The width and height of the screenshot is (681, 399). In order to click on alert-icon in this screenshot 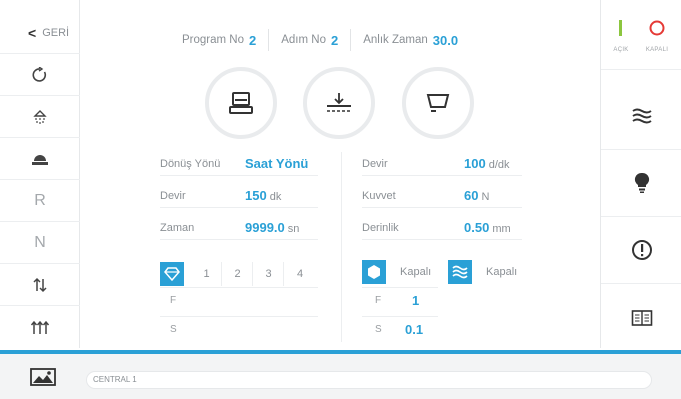, I will do `click(641, 250)`.